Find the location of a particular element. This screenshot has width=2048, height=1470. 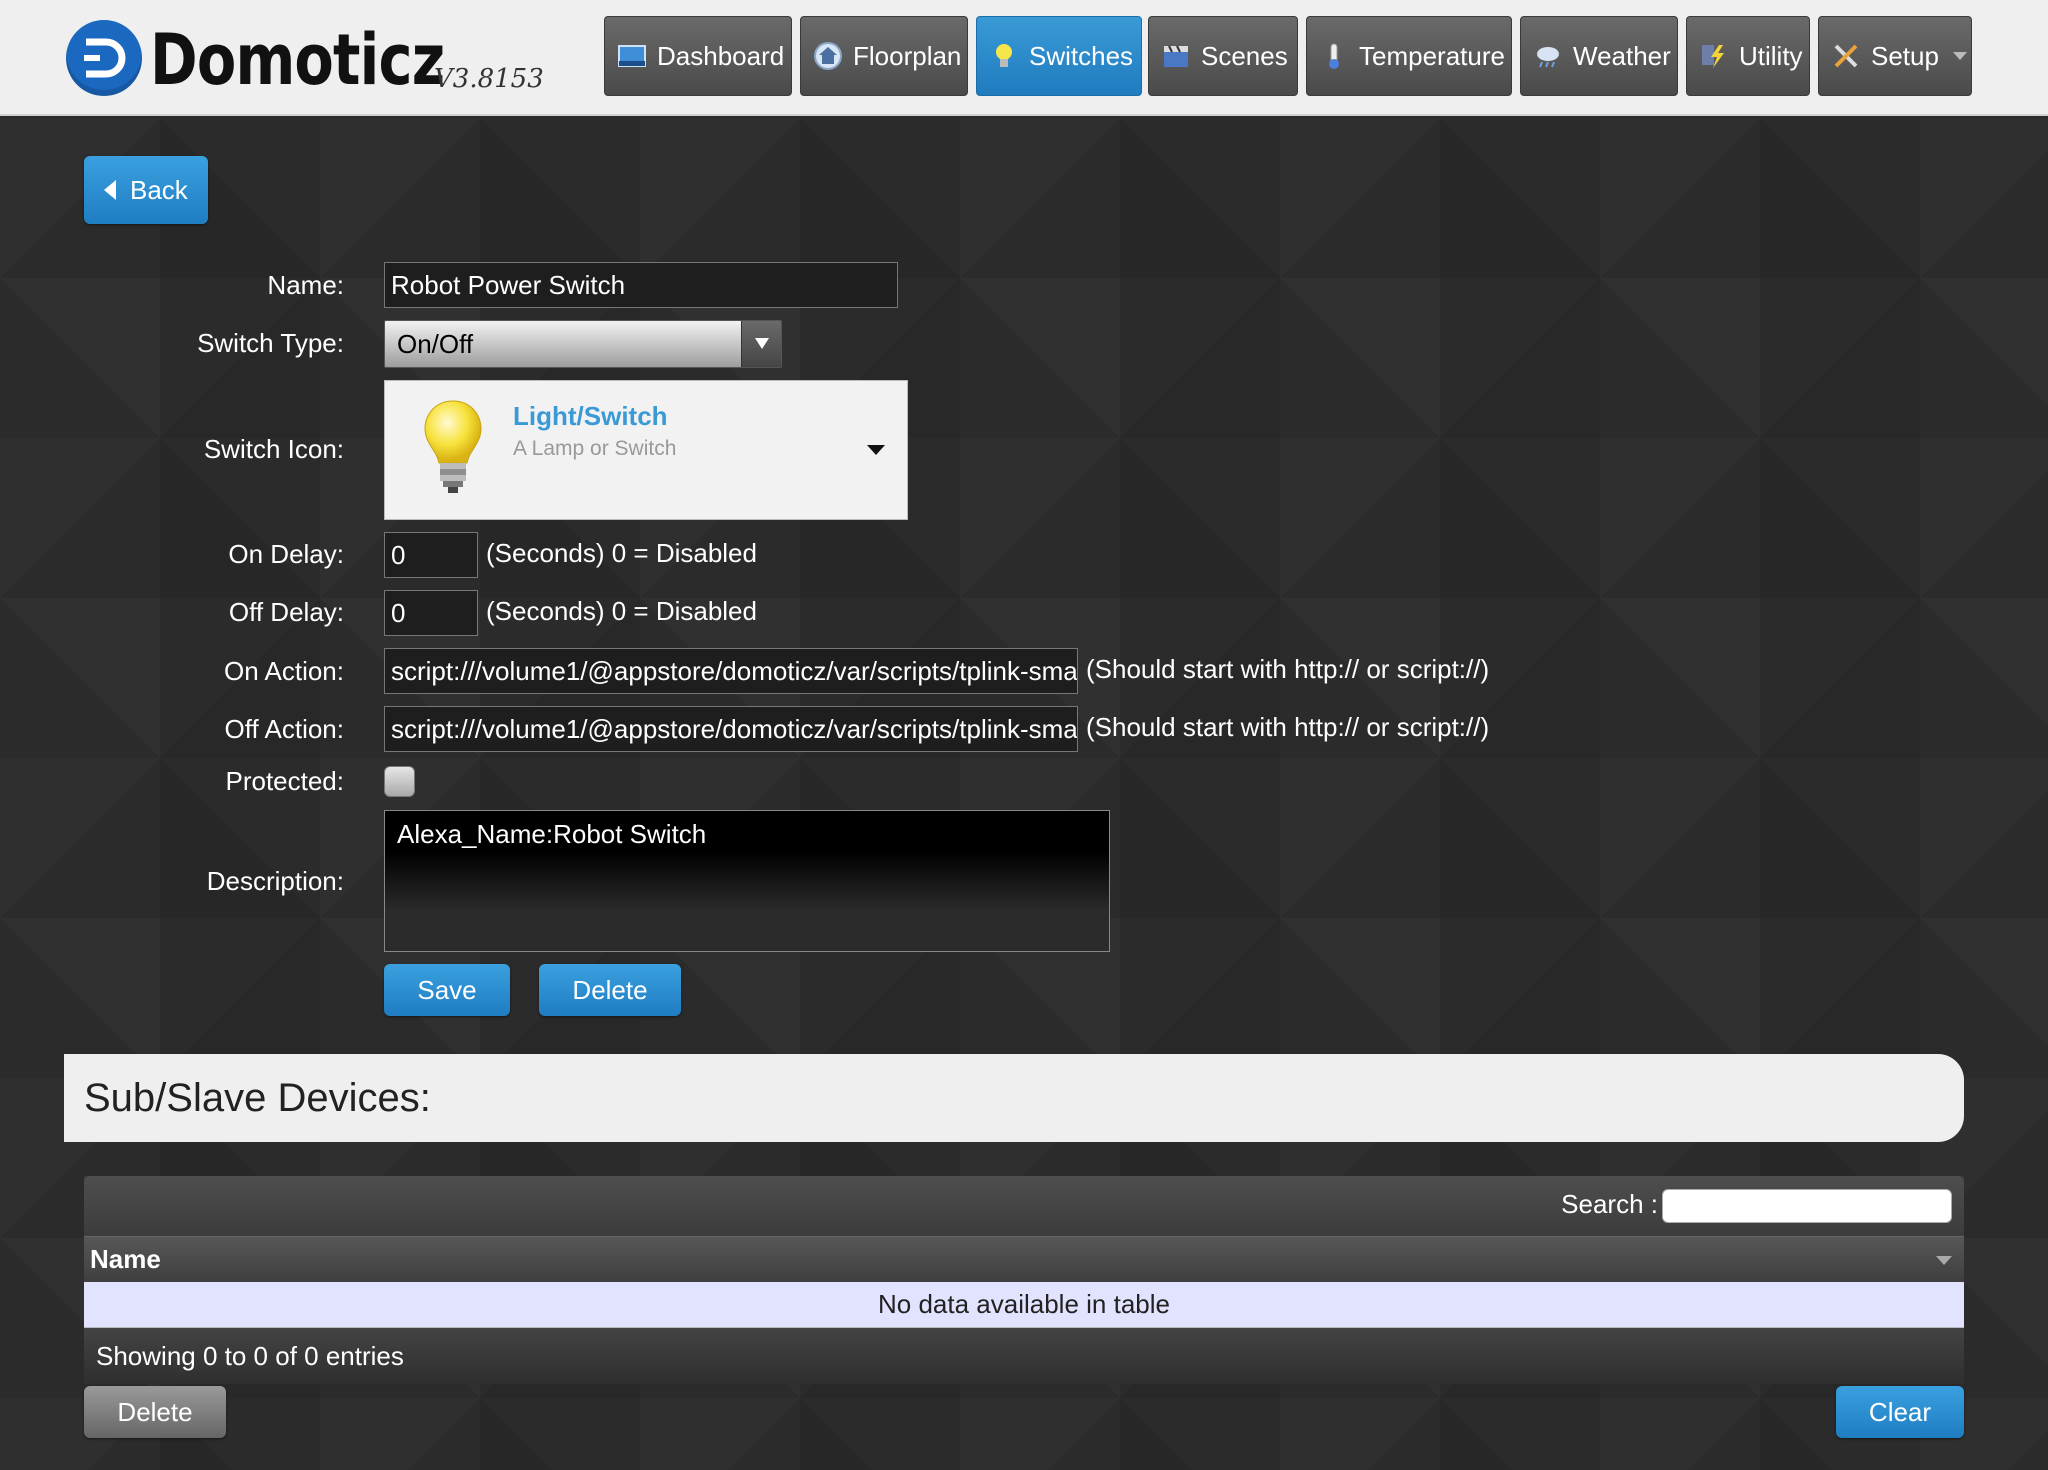

chevron-down-icon is located at coordinates (1959, 56).